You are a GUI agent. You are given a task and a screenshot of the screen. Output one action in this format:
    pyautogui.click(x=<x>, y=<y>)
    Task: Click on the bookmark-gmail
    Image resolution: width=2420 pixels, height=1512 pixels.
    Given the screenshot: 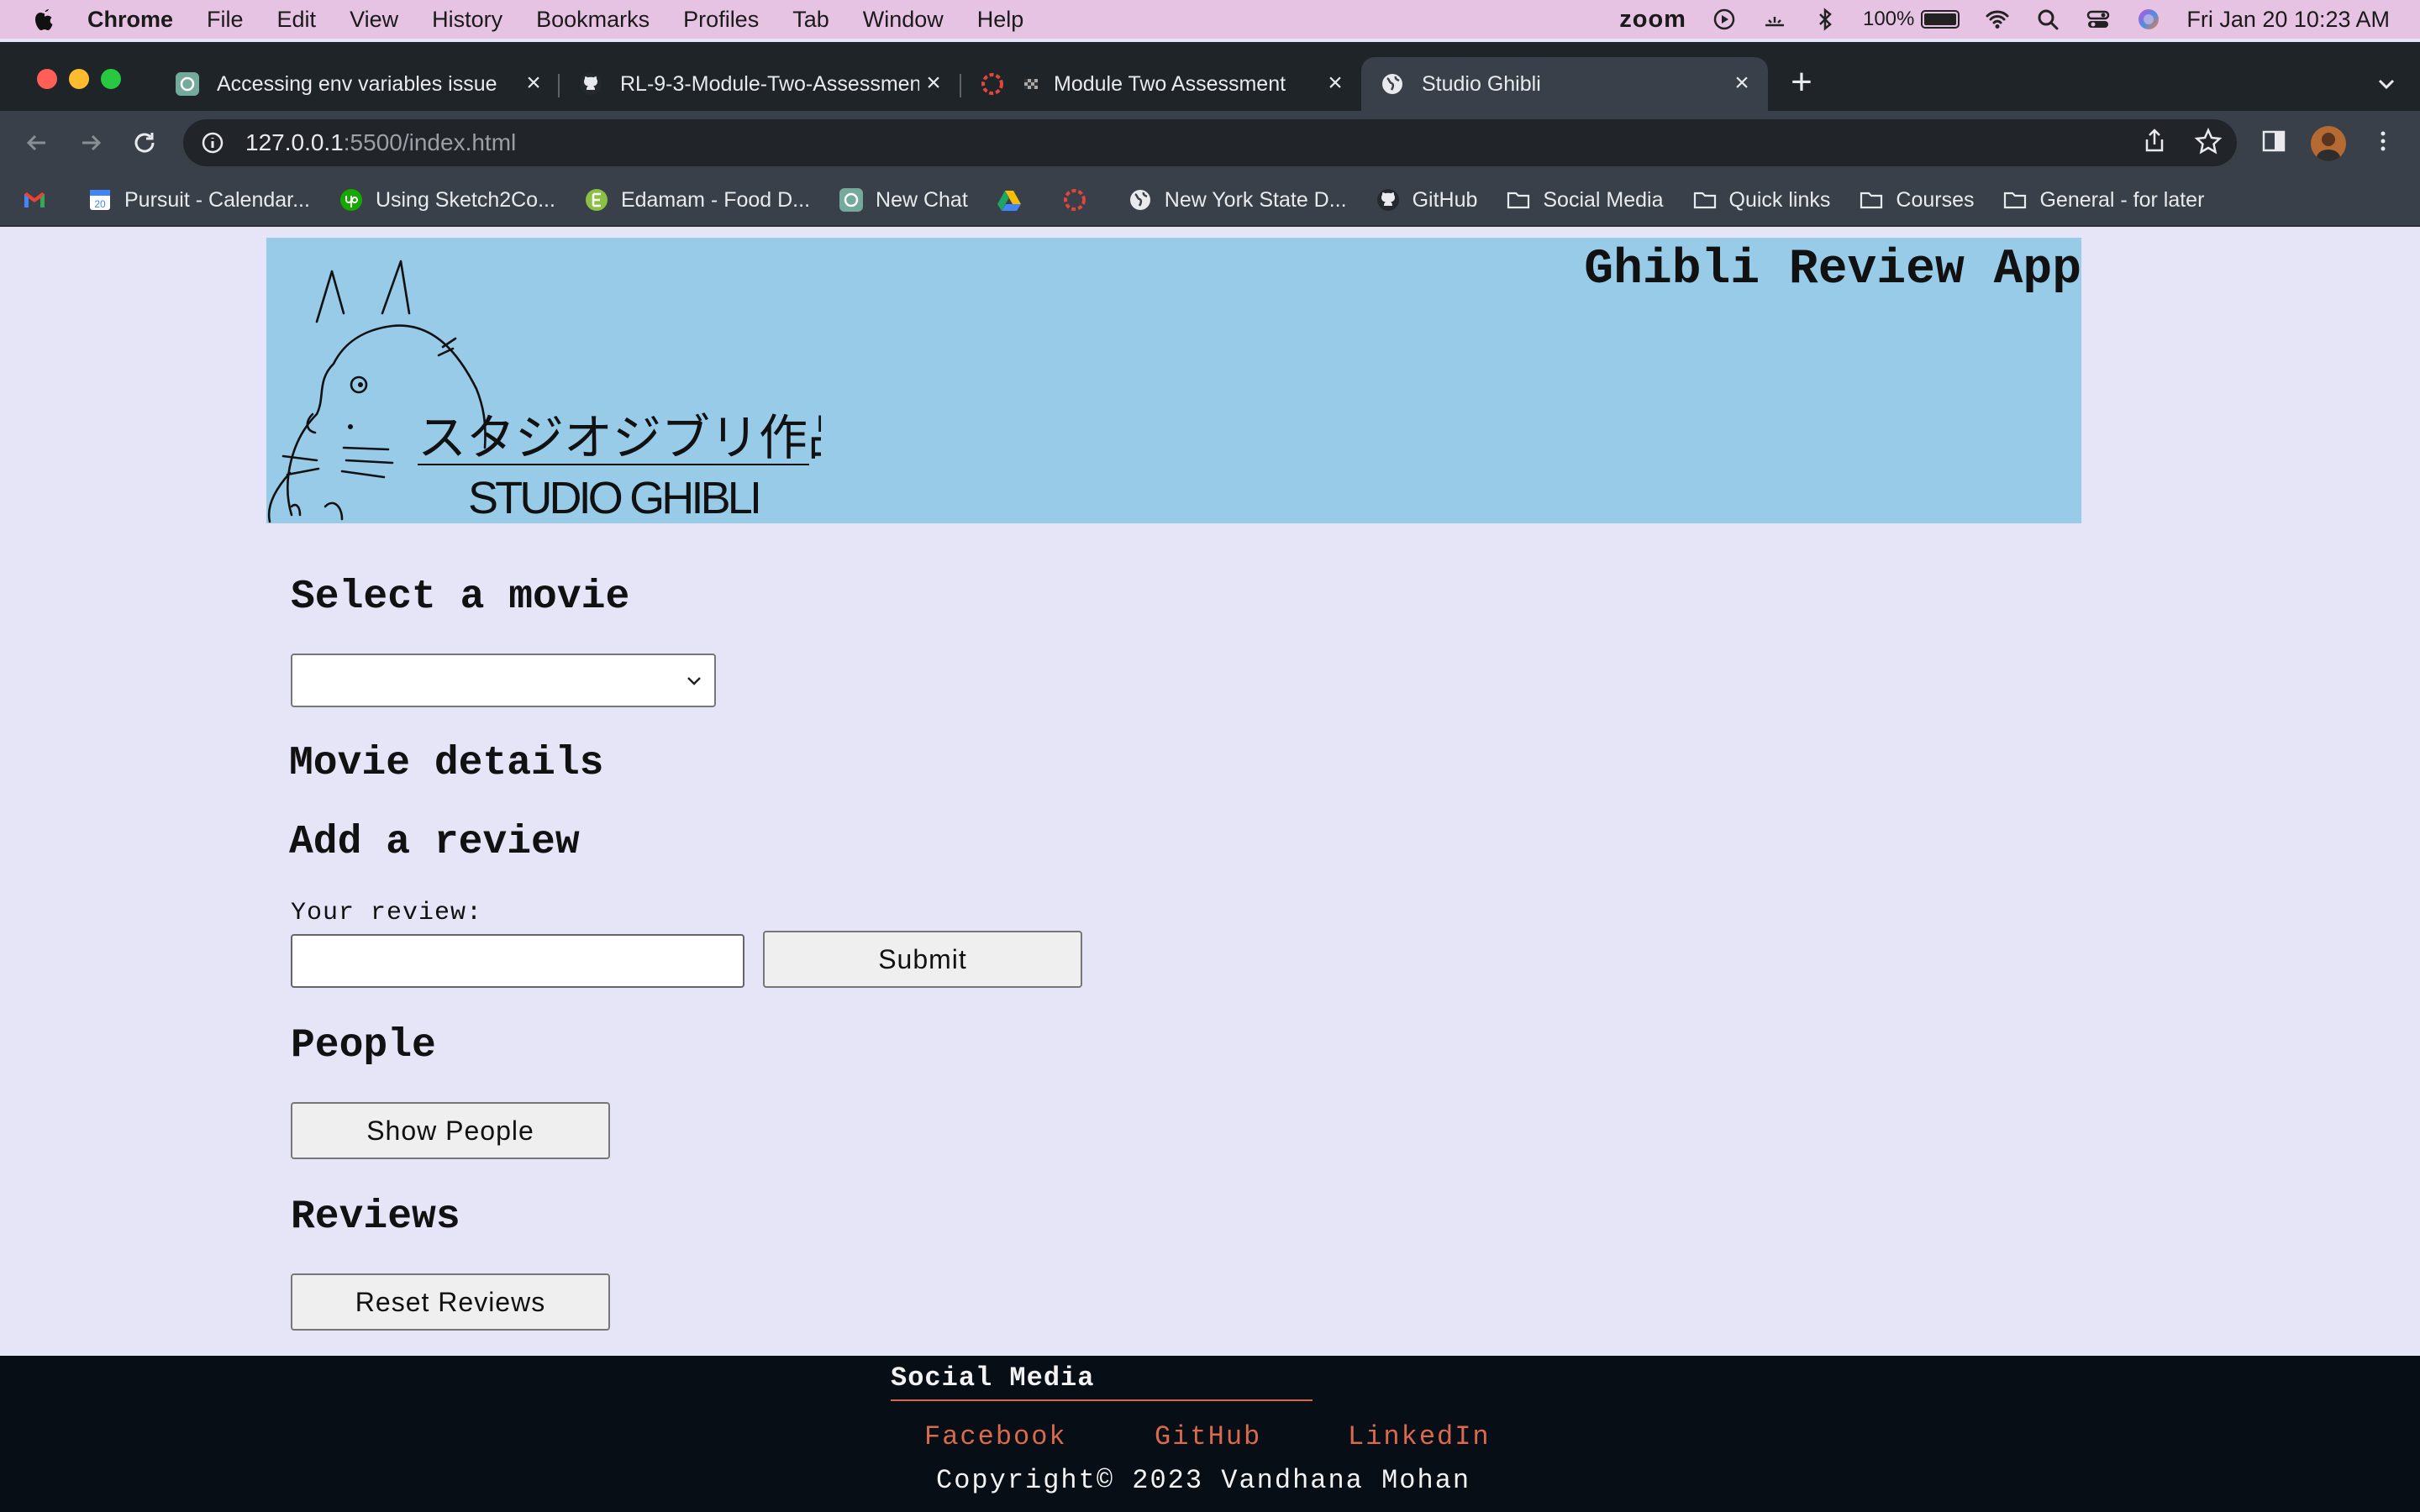 What is the action you would take?
    pyautogui.click(x=40, y=200)
    